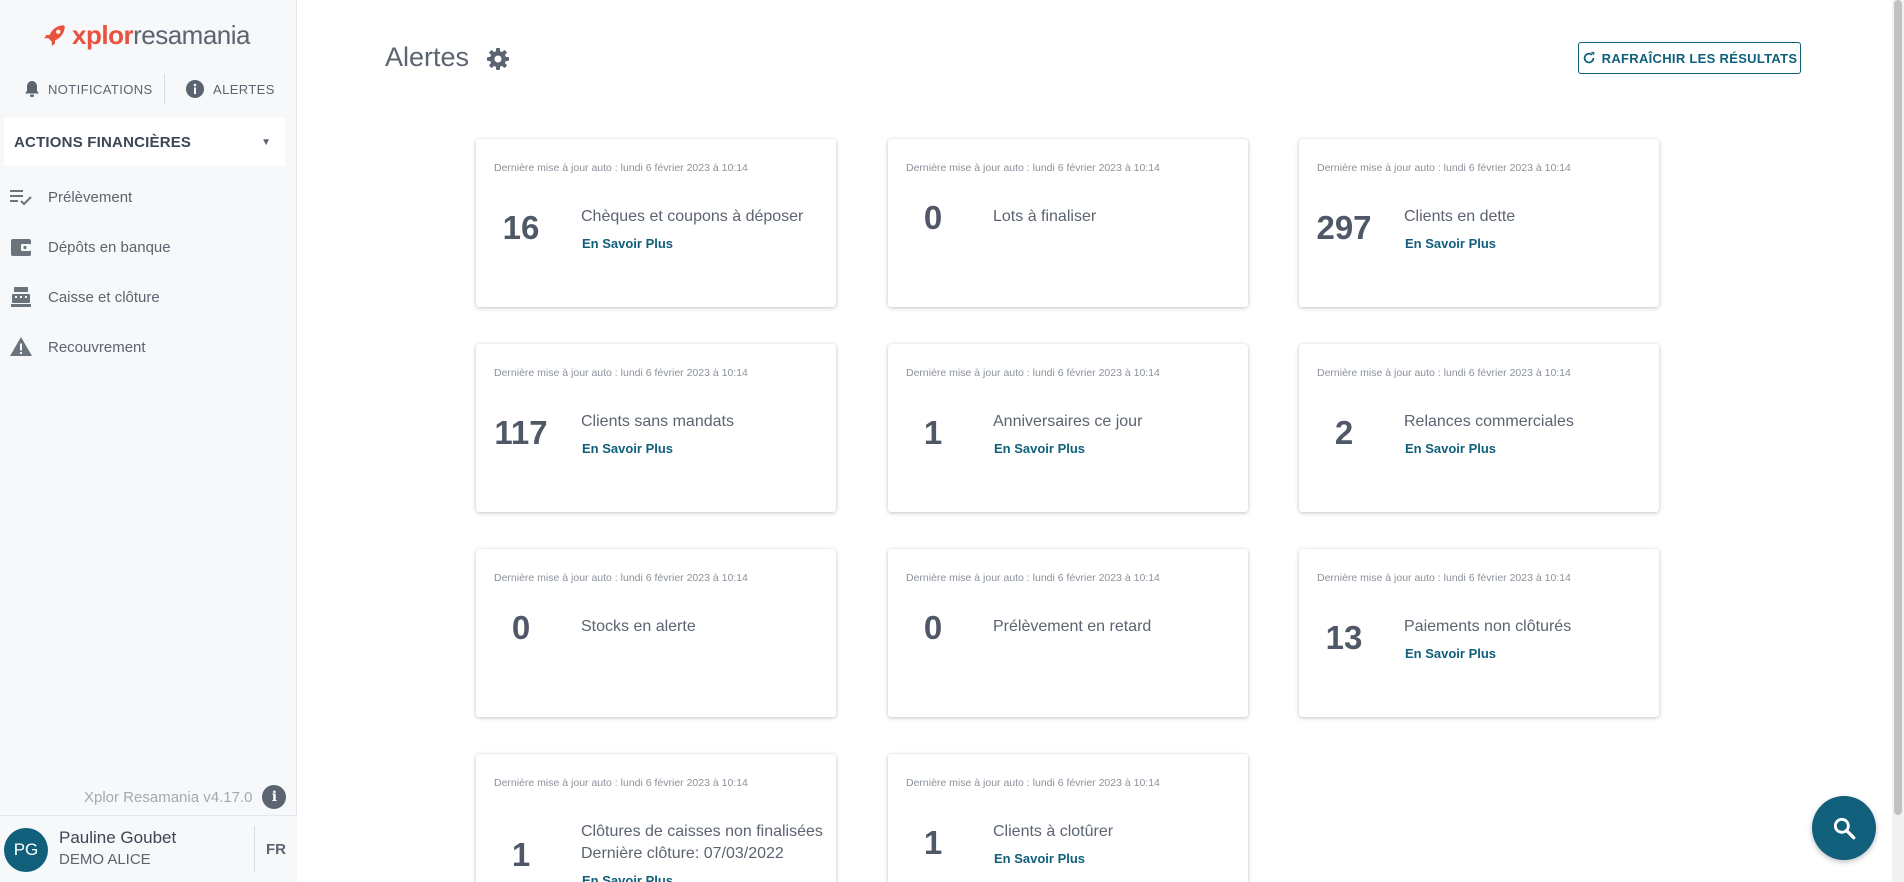 The width and height of the screenshot is (1904, 882). I want to click on card-title: Prélèvement en retard, so click(1072, 626).